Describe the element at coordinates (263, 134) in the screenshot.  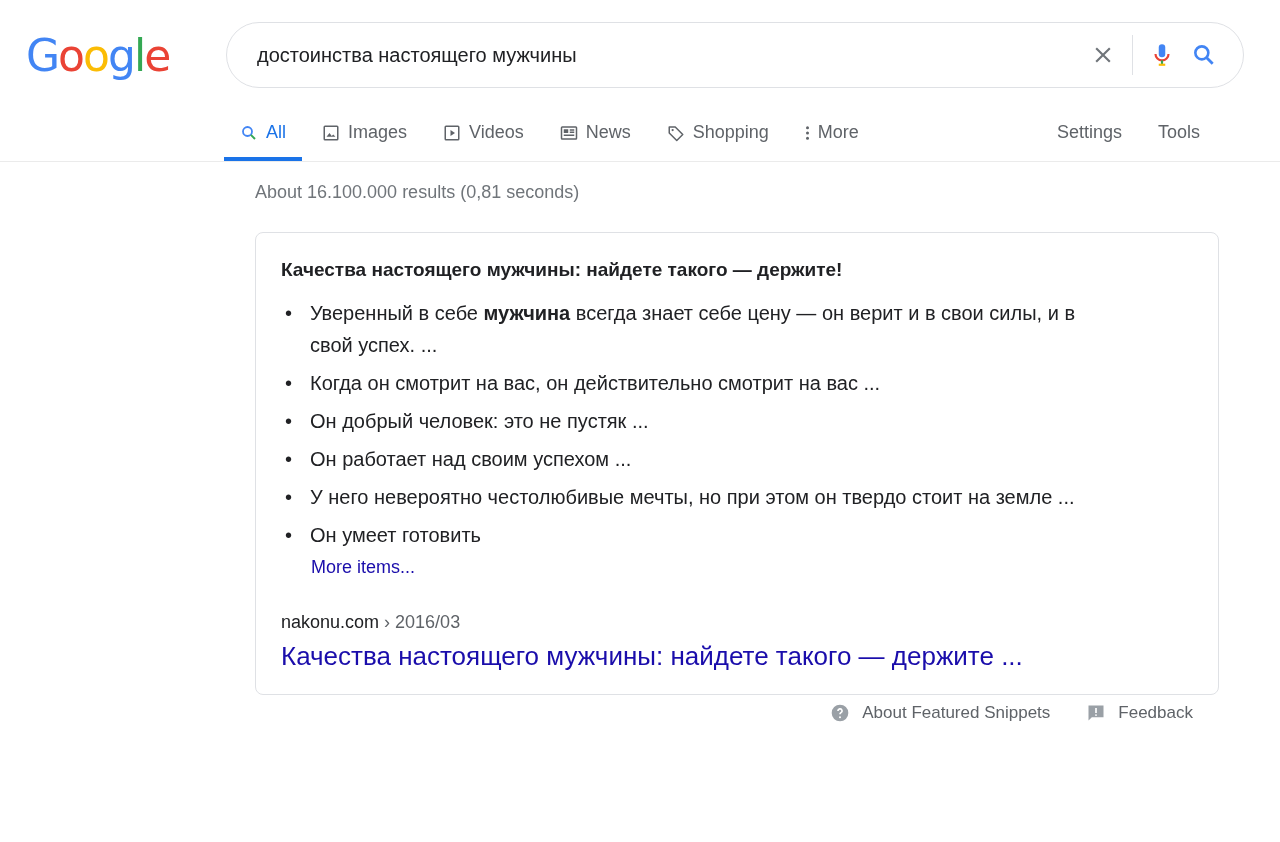
I see `tab: All` at that location.